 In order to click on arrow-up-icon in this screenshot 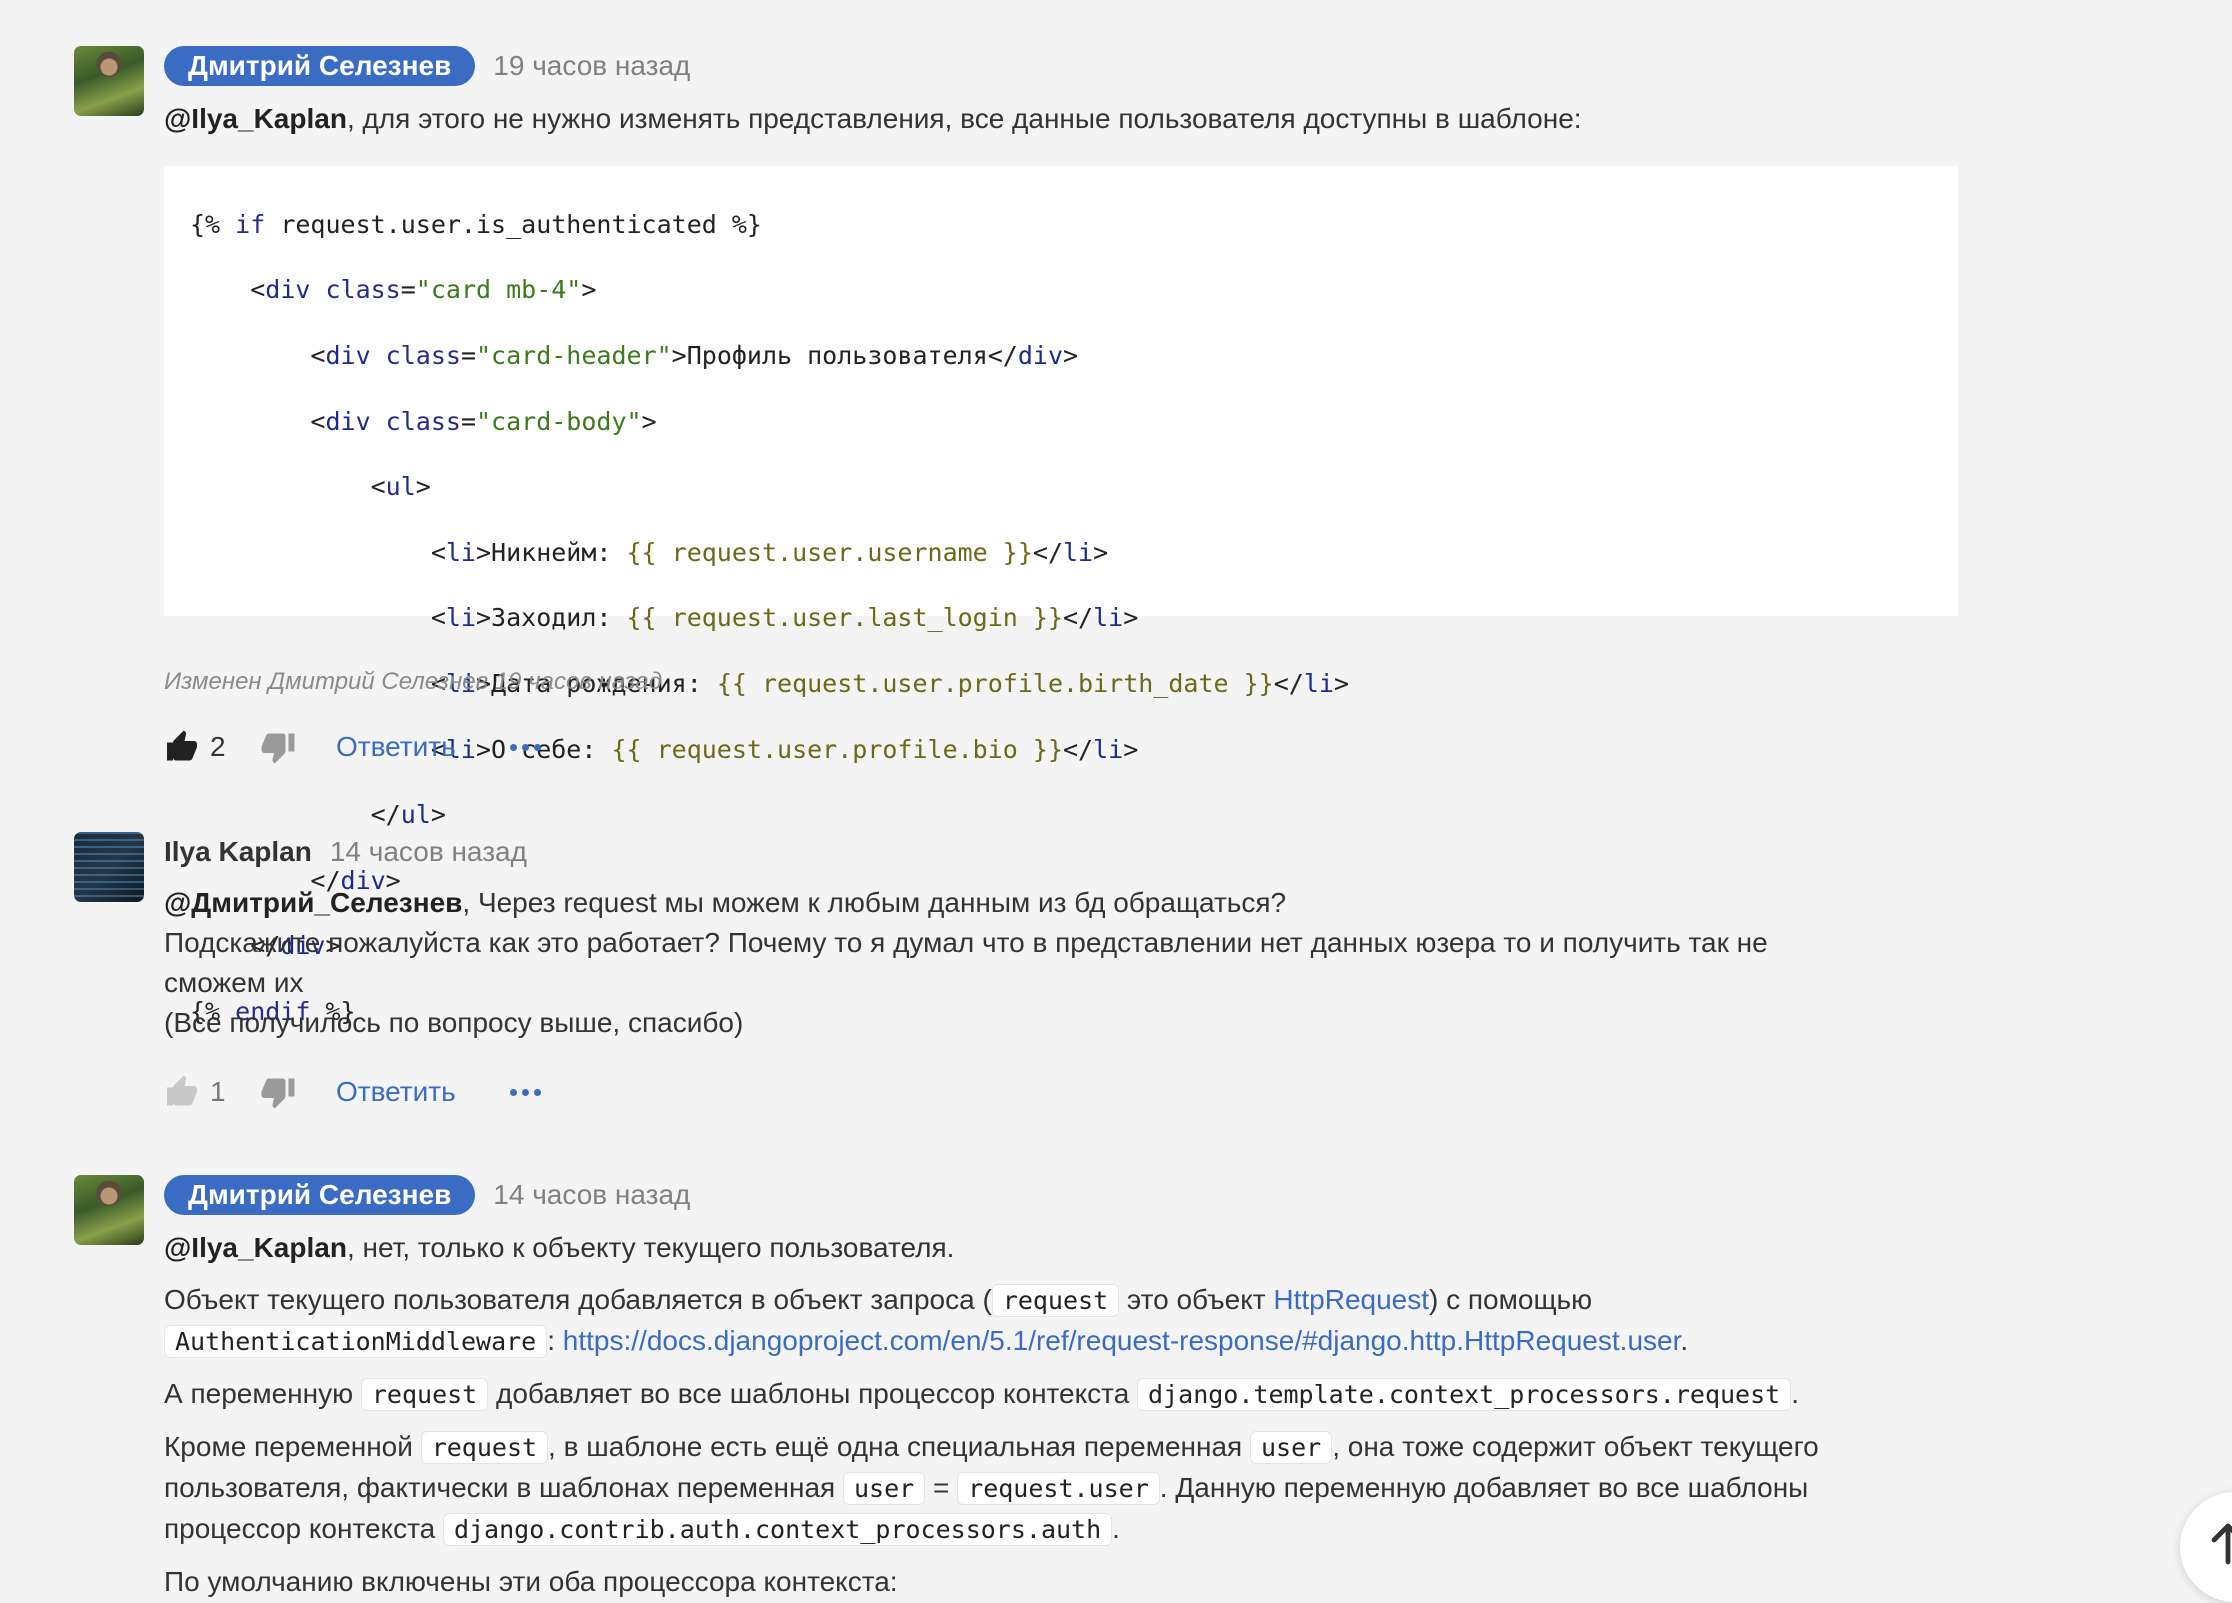, I will do `click(2221, 1544)`.